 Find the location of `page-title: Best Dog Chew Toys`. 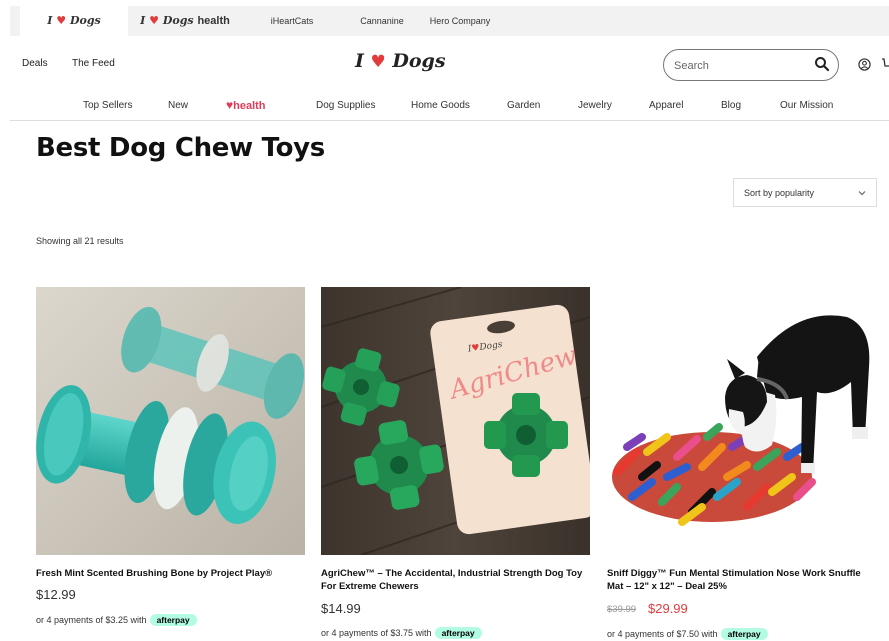

page-title: Best Dog Chew Toys is located at coordinates (180, 148).